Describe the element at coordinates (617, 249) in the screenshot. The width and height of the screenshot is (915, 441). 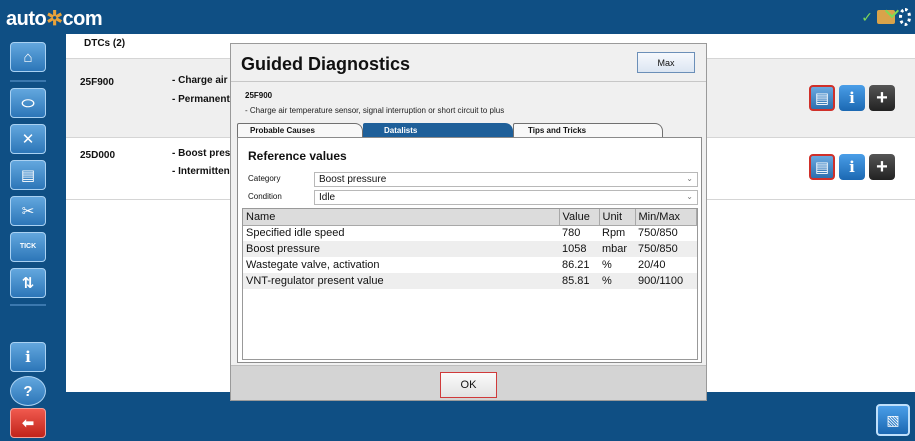
I see `cell-unit: mbar` at that location.